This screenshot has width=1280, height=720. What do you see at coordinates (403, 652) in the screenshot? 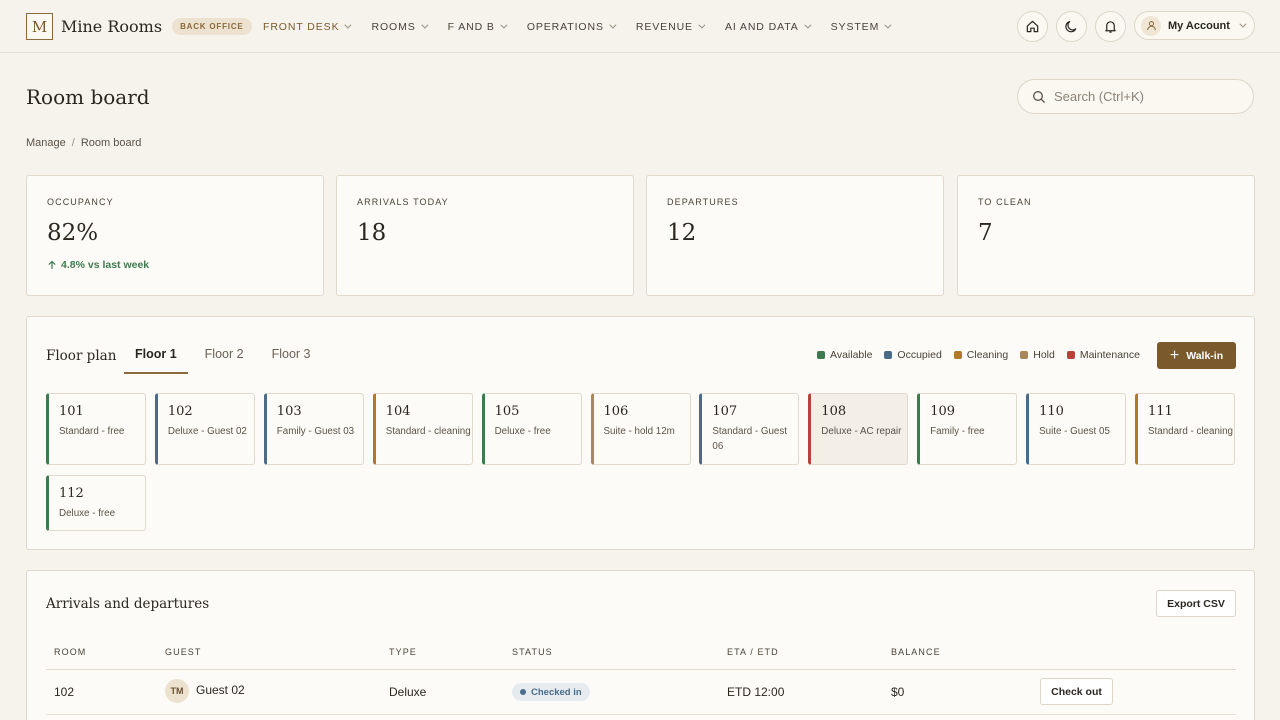
I see `column-header-type: TYPE` at bounding box center [403, 652].